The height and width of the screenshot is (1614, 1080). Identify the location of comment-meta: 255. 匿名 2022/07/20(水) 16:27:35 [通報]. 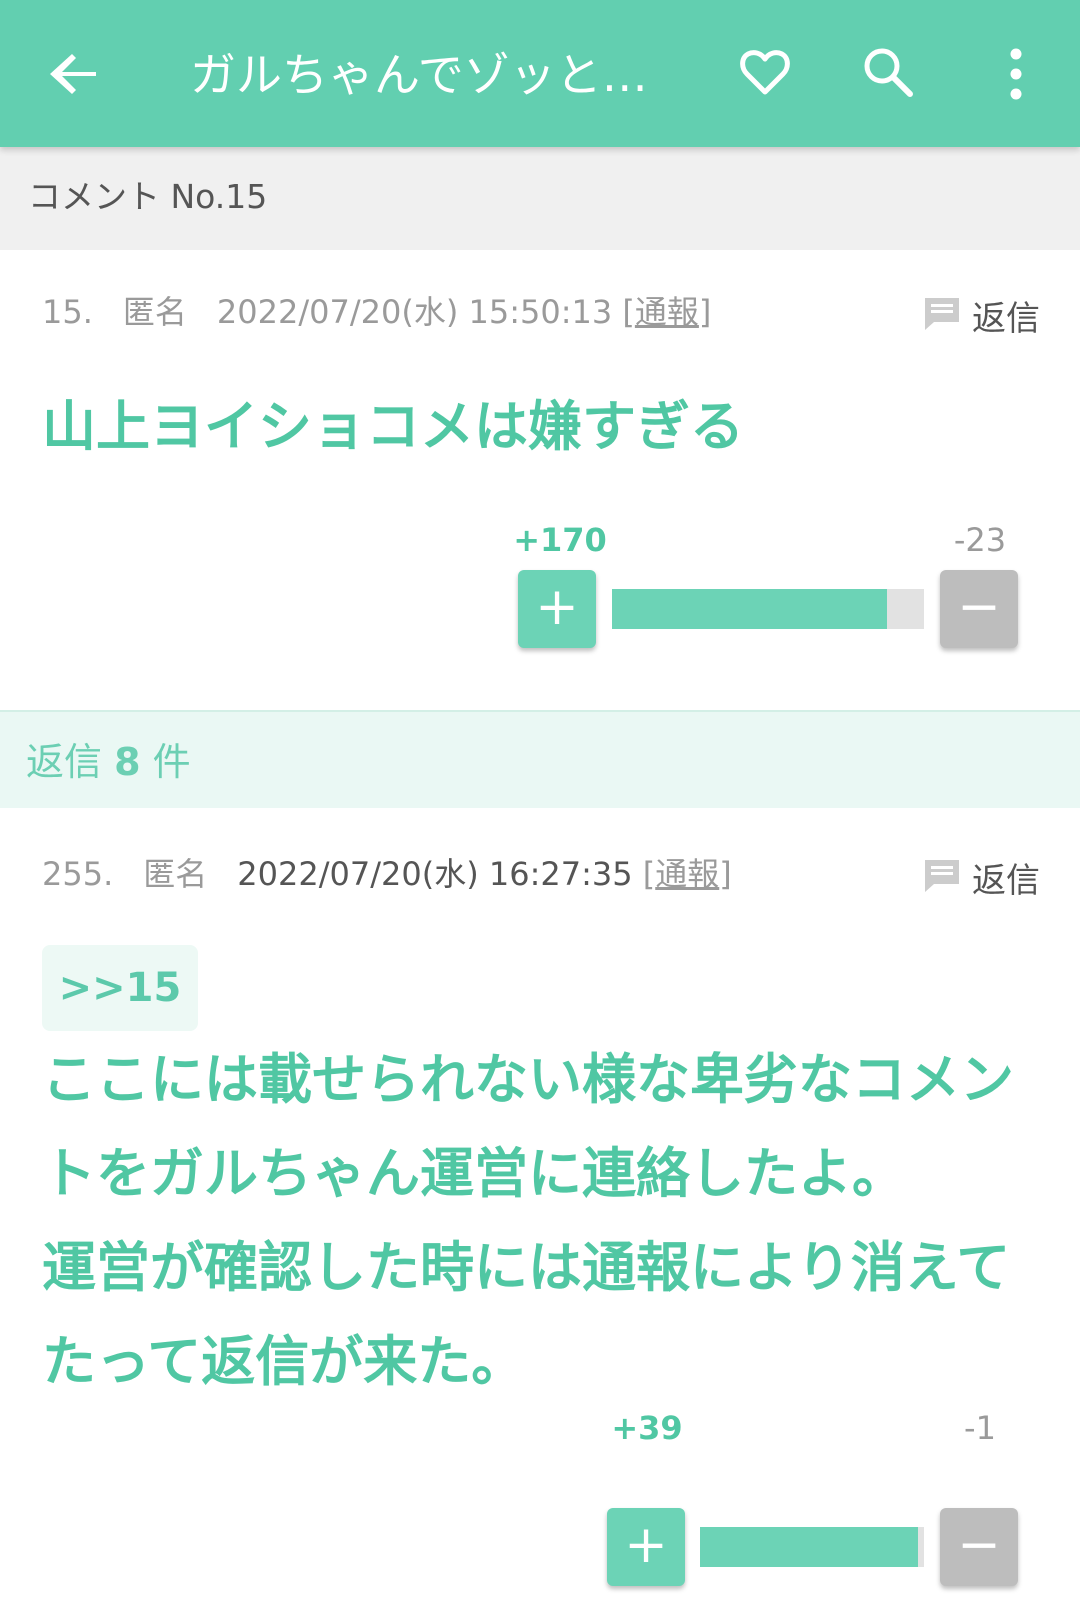
(387, 874).